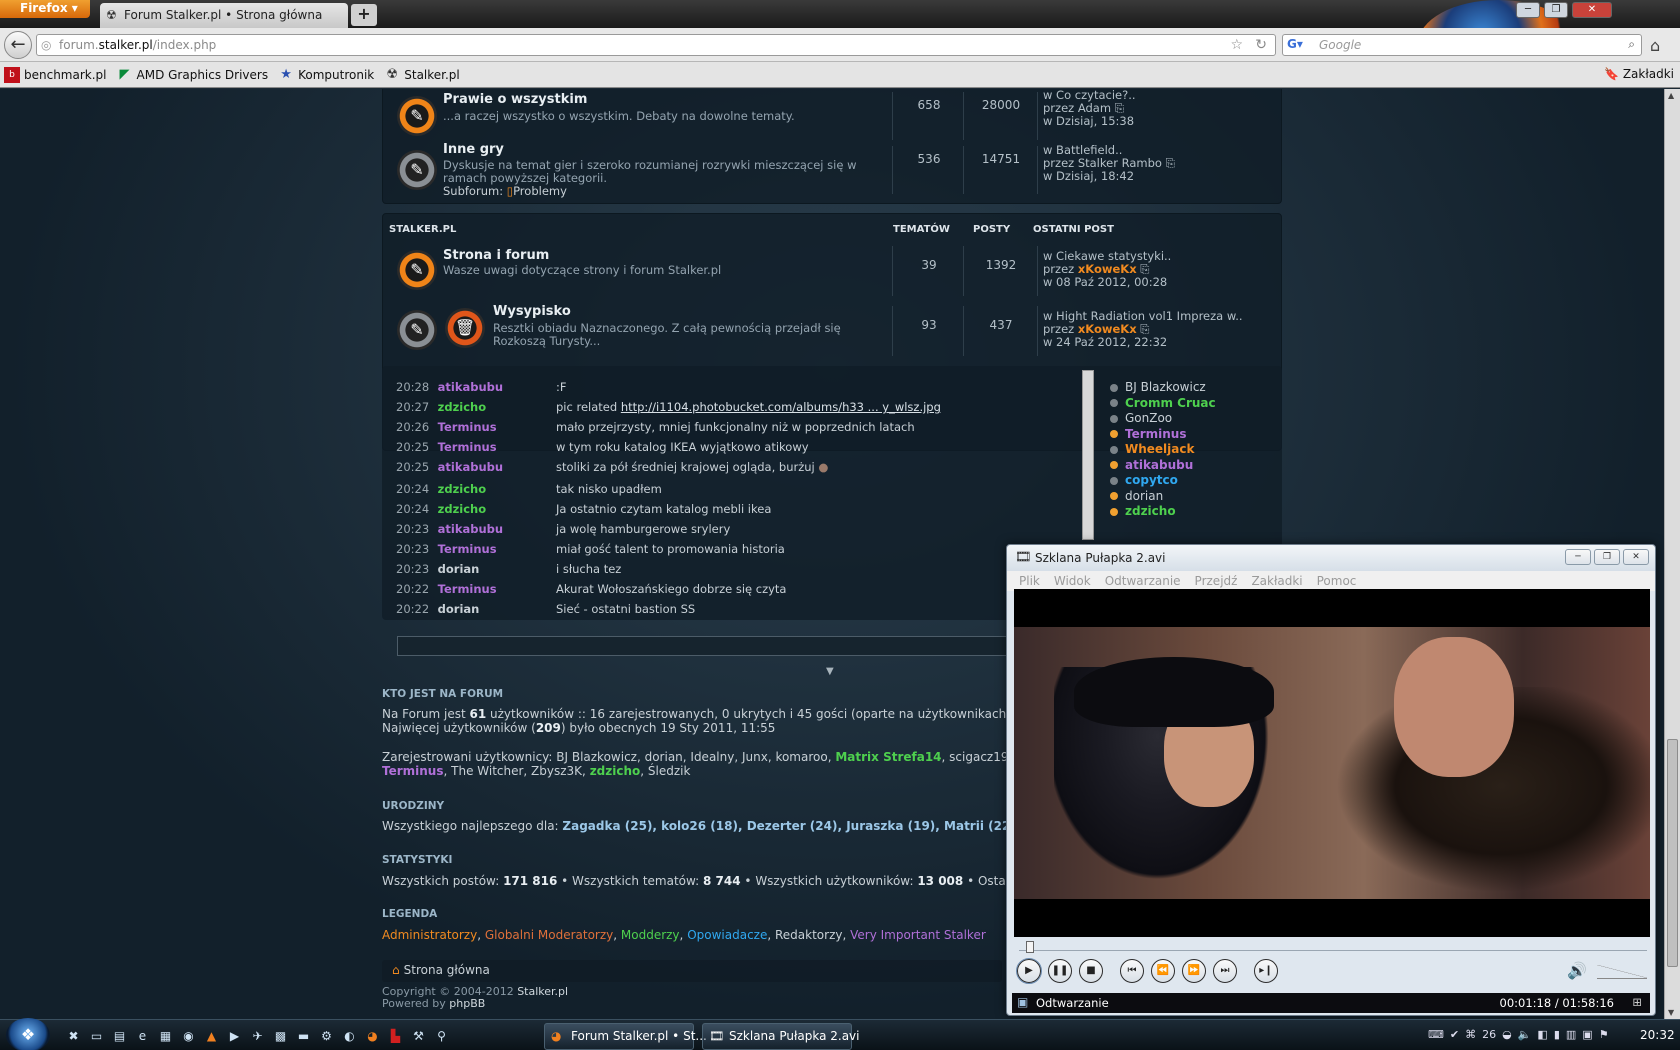 This screenshot has height=1050, width=1680. What do you see at coordinates (1163, 497) in the screenshot?
I see `online-user: dorian` at bounding box center [1163, 497].